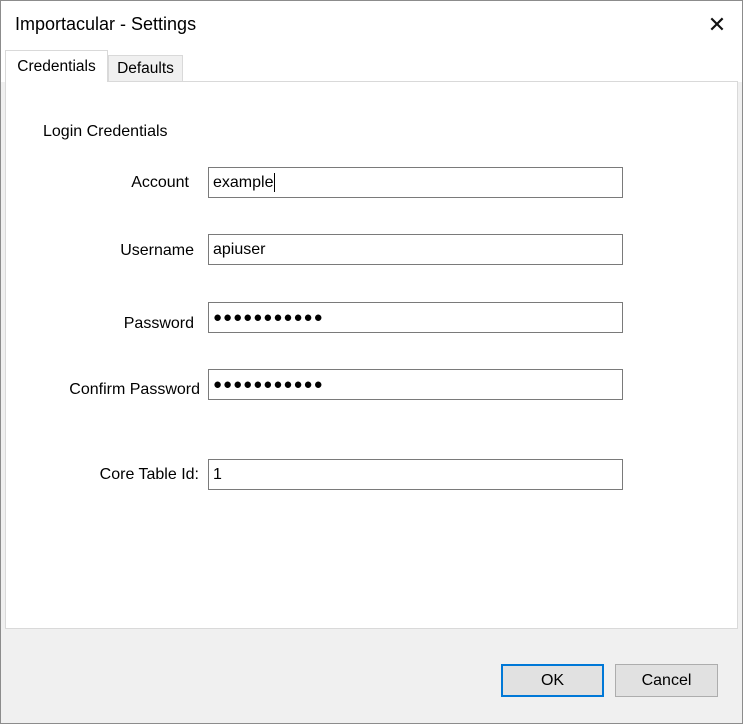  I want to click on core-table-id-label: Core Table Id:, so click(149, 474).